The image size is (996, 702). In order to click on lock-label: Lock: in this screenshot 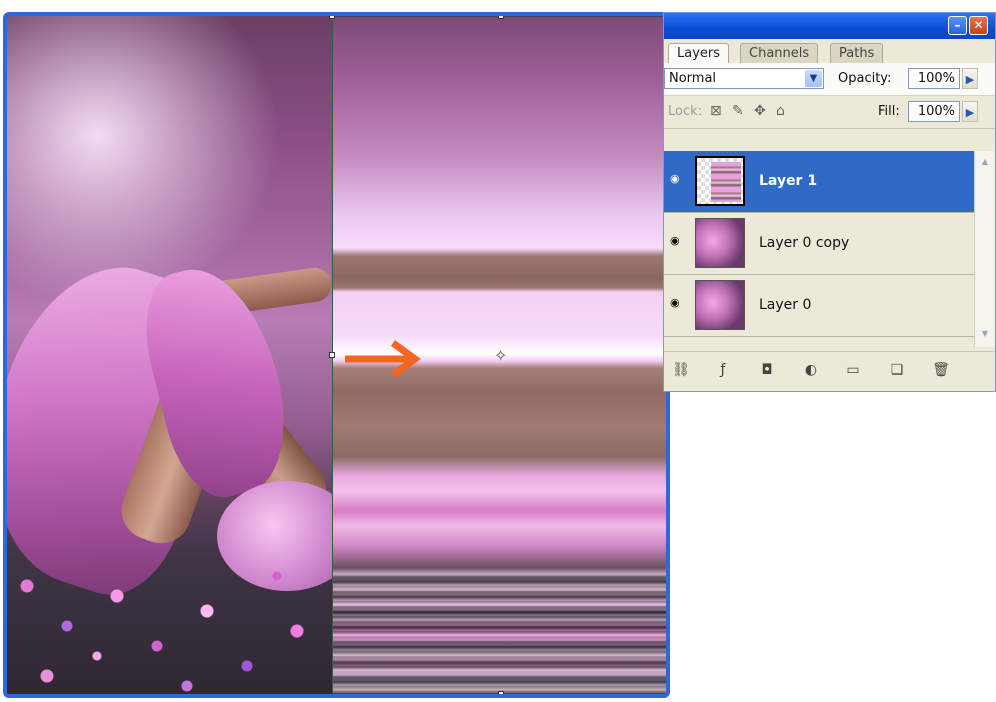, I will do `click(685, 111)`.